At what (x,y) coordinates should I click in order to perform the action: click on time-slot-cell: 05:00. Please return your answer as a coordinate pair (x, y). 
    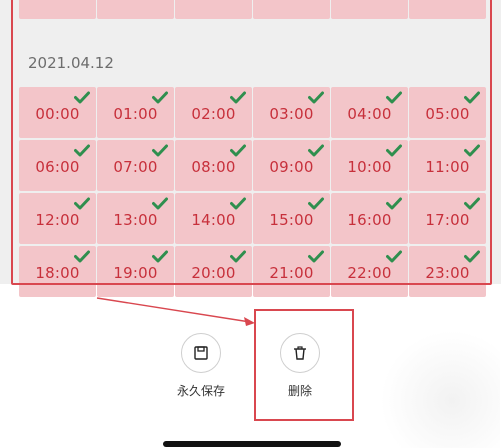
    Looking at the image, I should click on (447, 112).